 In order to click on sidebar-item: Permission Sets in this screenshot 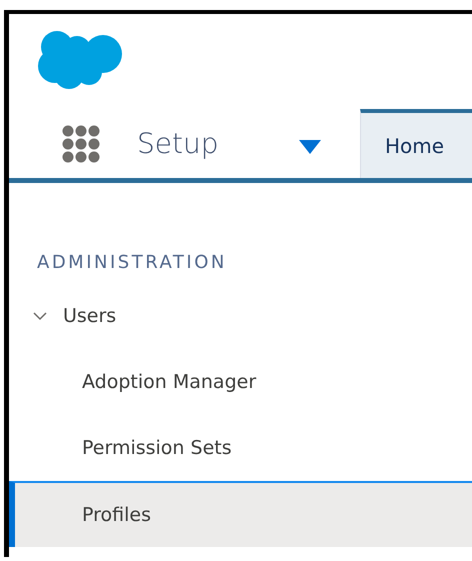, I will do `click(240, 448)`.